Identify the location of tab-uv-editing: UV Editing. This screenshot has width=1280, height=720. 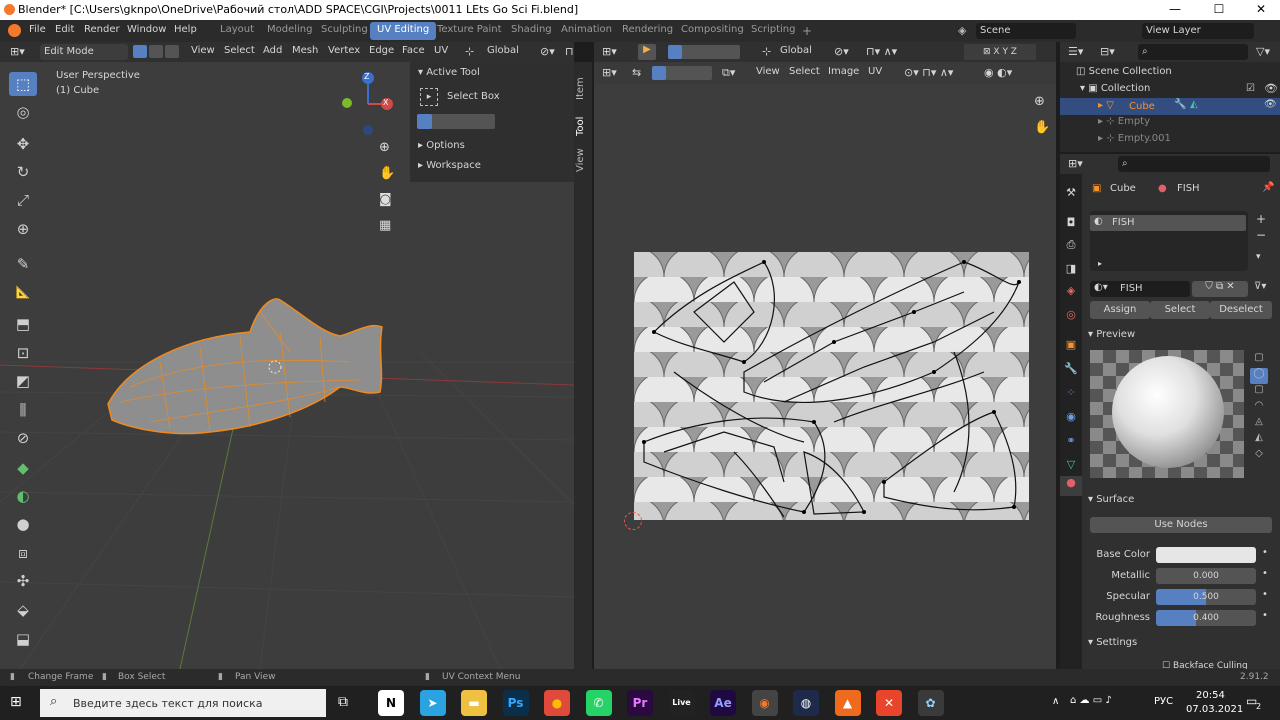
(403, 31).